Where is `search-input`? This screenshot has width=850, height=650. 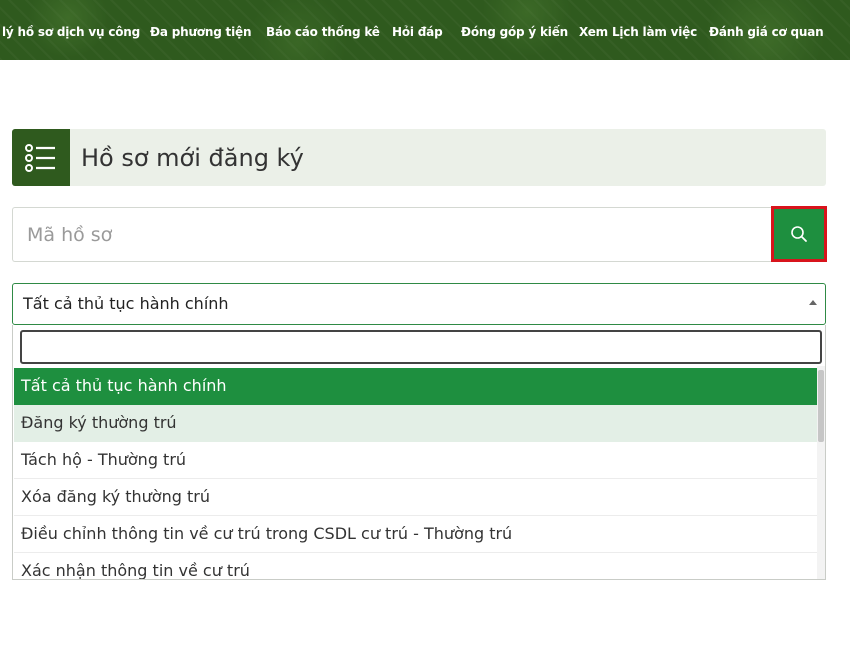
search-input is located at coordinates (392, 234).